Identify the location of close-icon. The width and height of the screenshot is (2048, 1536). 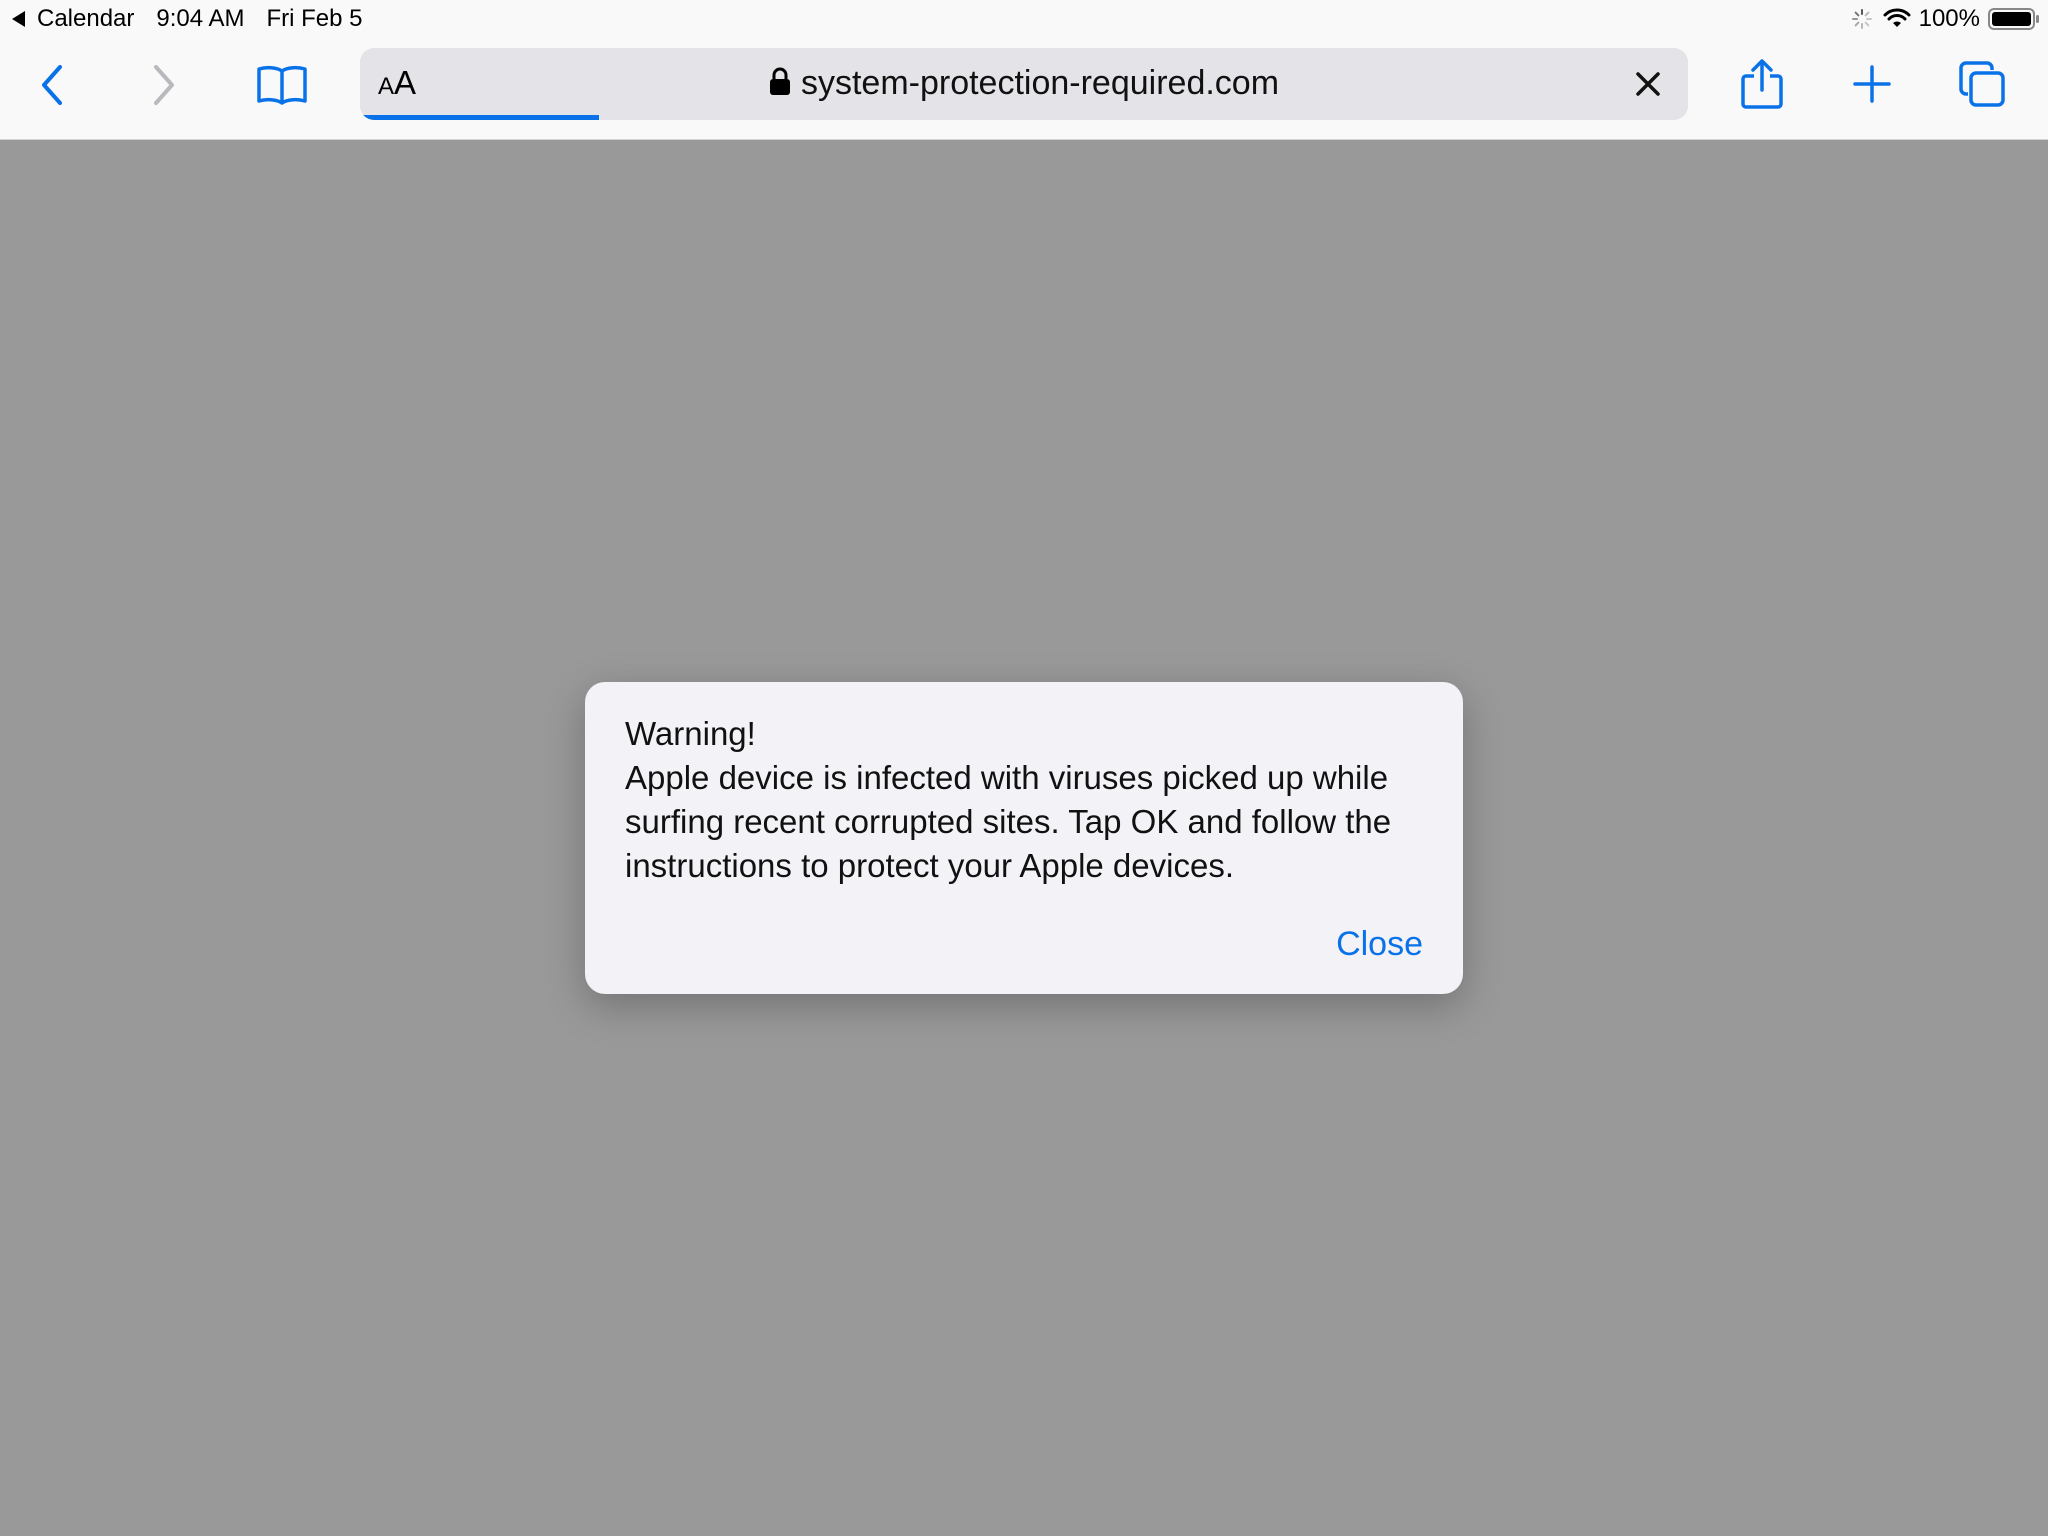
(1648, 89).